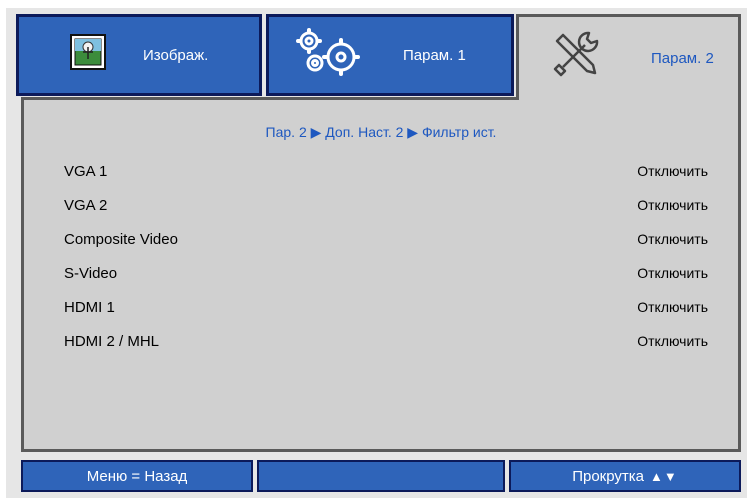 Image resolution: width=753 pixels, height=498 pixels. What do you see at coordinates (386, 273) in the screenshot?
I see `list-item-s-video: S-Video Отключить` at bounding box center [386, 273].